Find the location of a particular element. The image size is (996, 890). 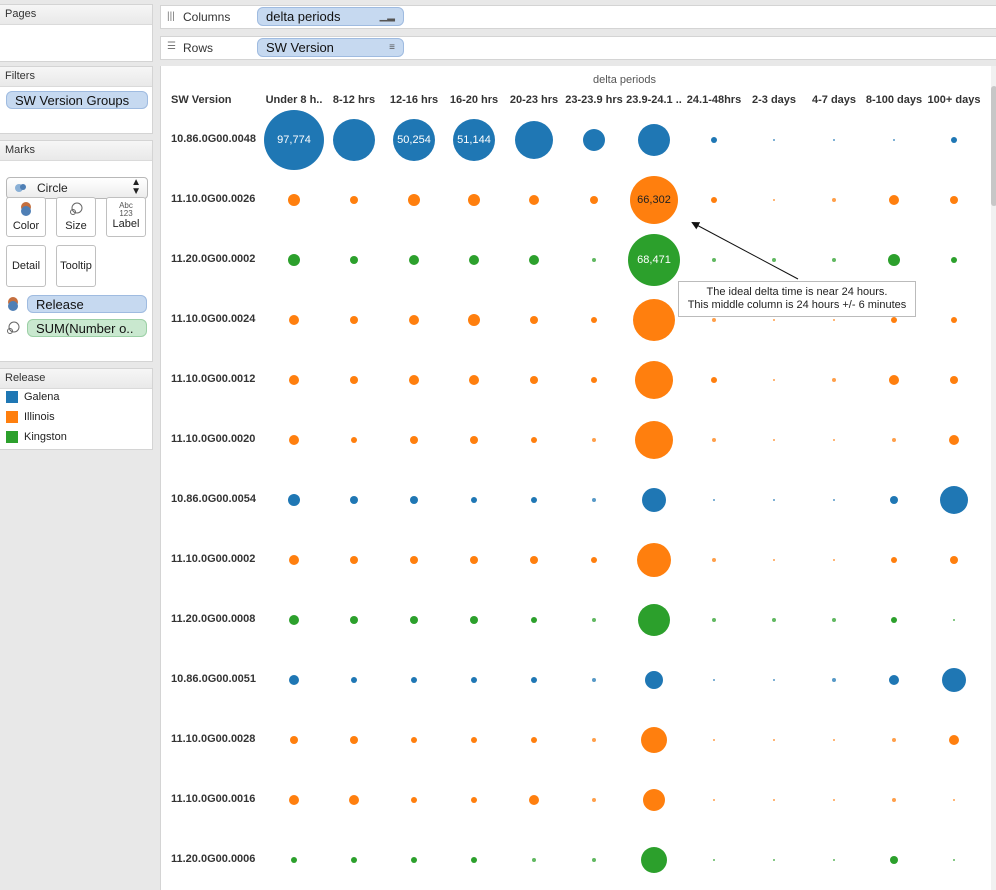

color-button: Color is located at coordinates (26, 217).